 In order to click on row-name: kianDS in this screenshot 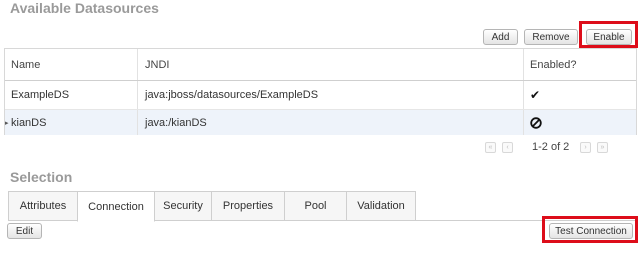, I will do `click(29, 122)`.